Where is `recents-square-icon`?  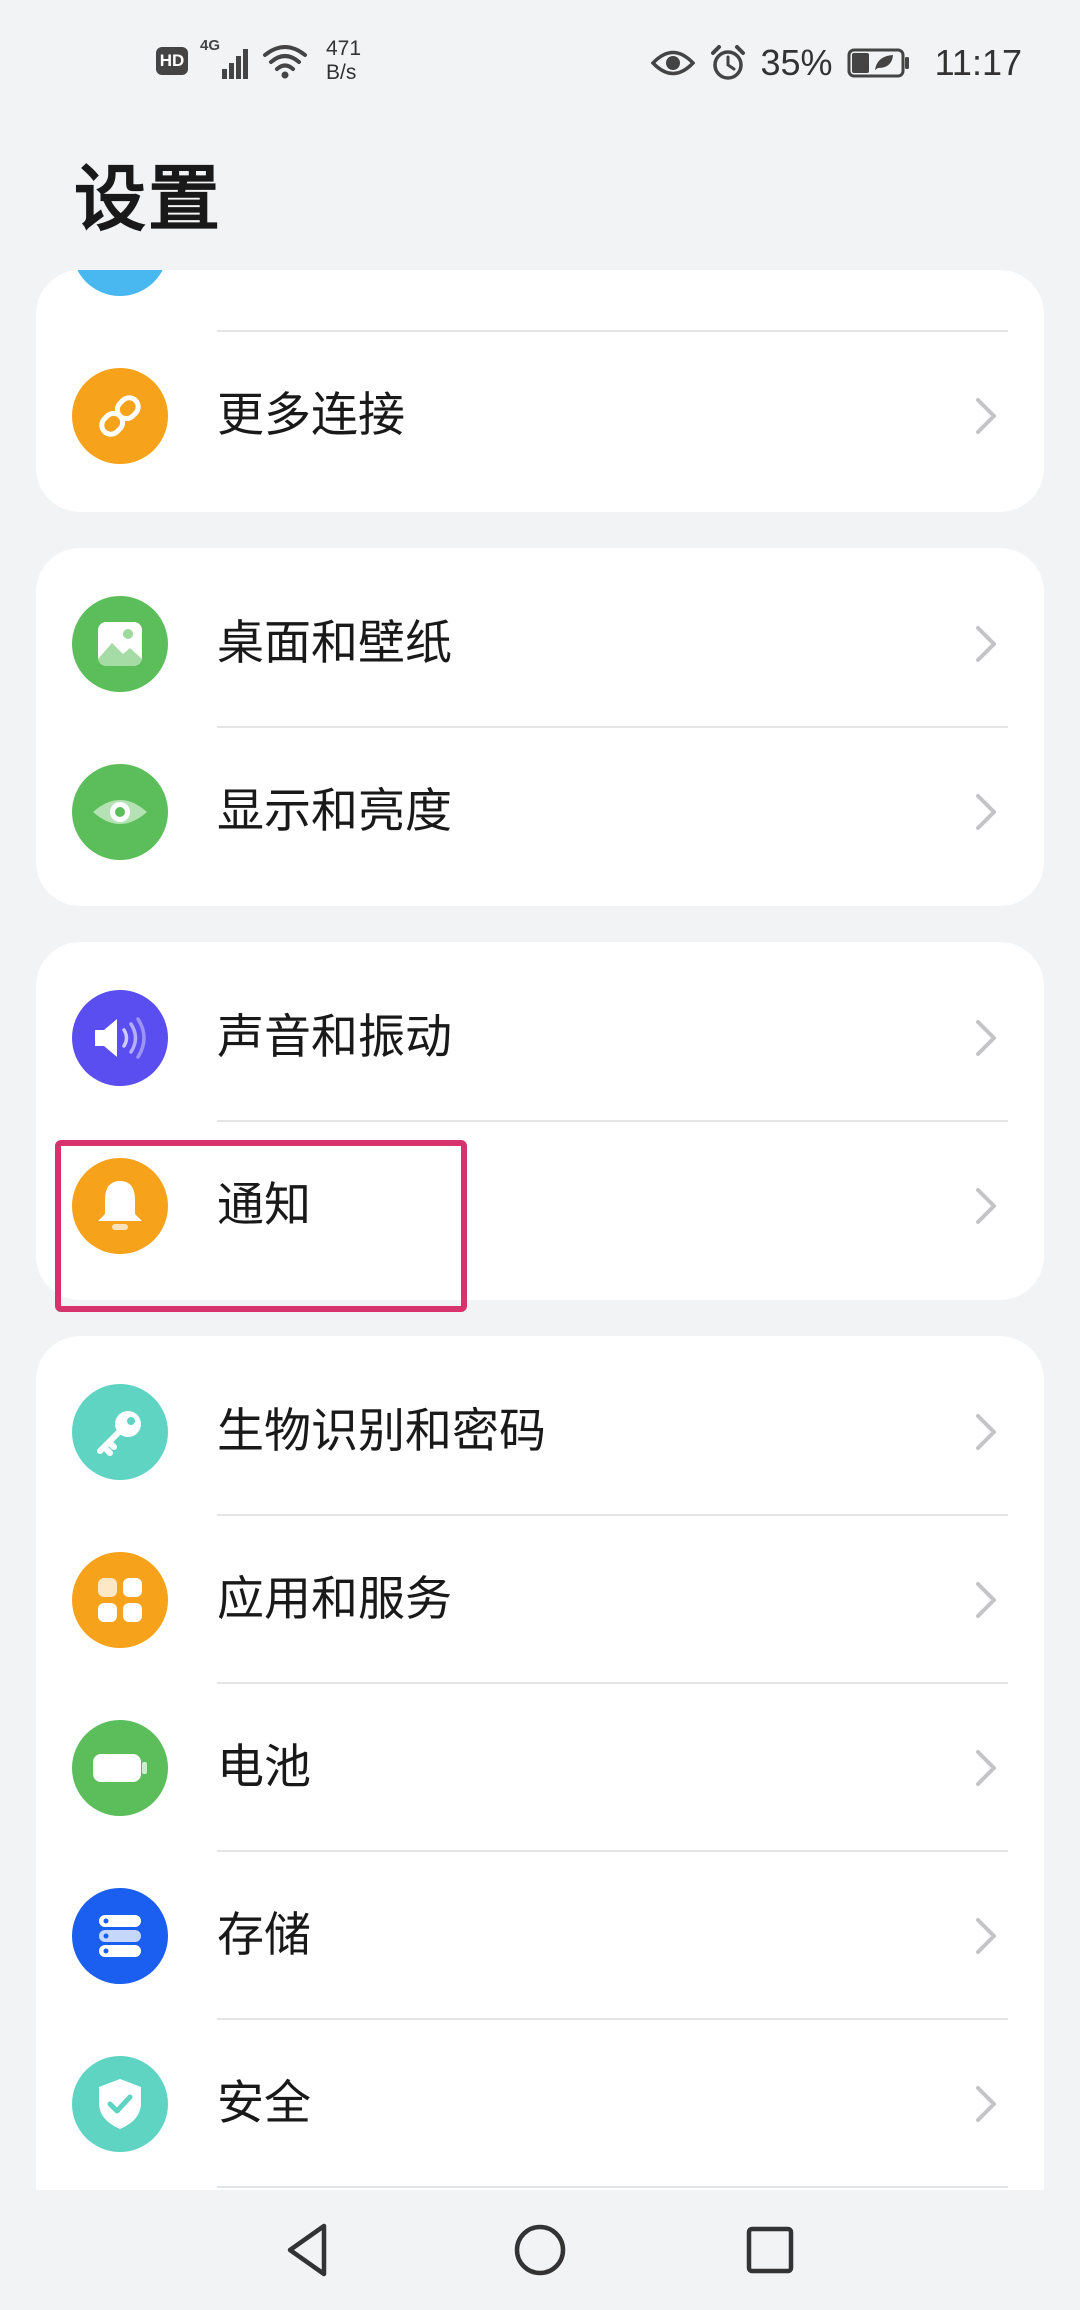 recents-square-icon is located at coordinates (770, 2250).